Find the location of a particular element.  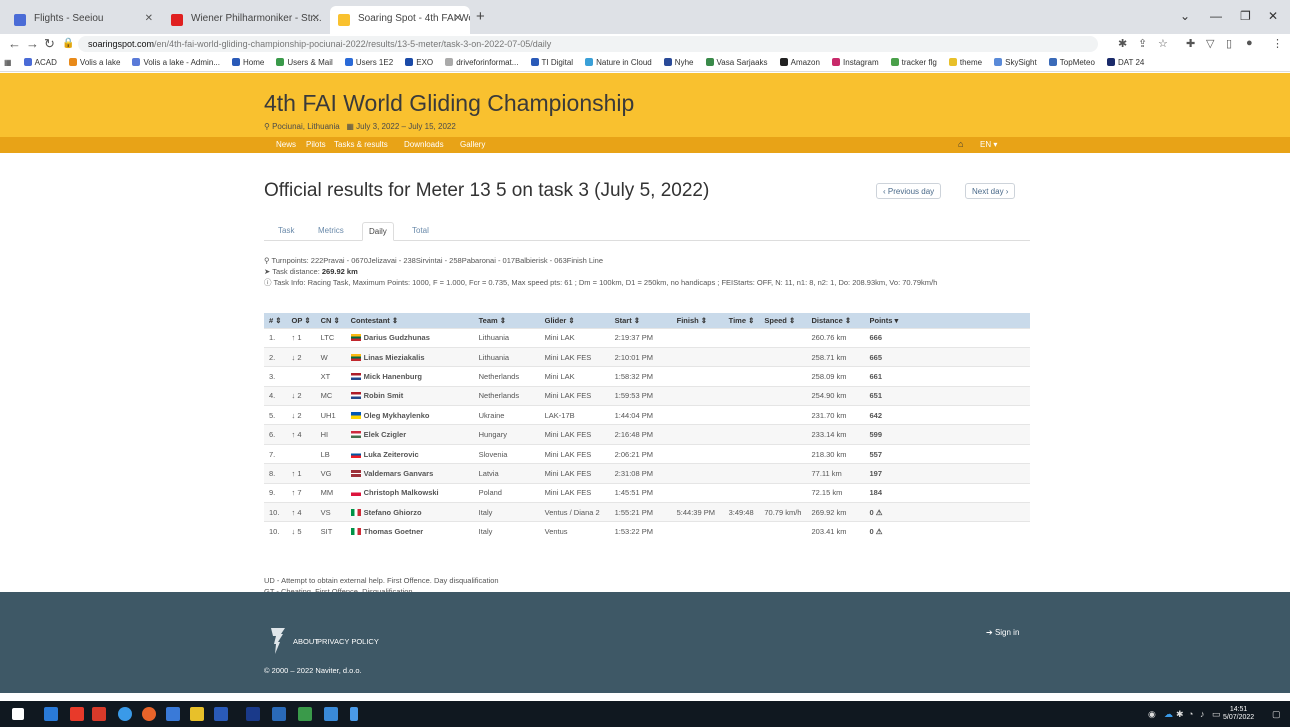

wifi-icon: ◔ is located at coordinates (1190, 714).